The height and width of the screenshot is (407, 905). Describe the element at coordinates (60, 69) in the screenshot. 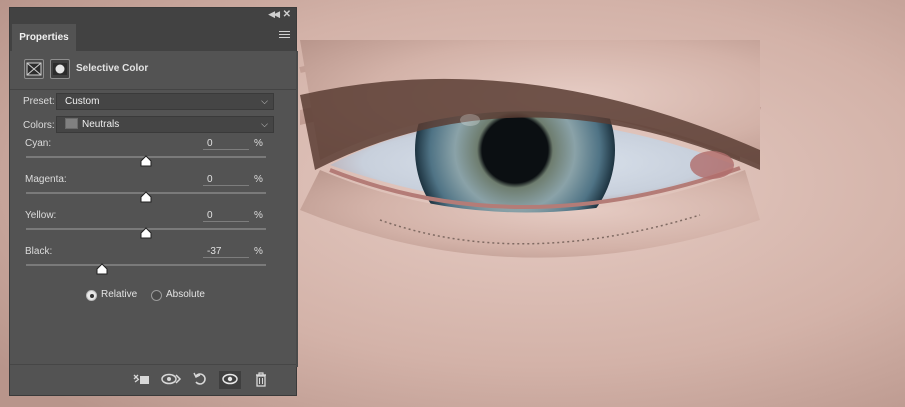

I see `layer-mask-icon` at that location.